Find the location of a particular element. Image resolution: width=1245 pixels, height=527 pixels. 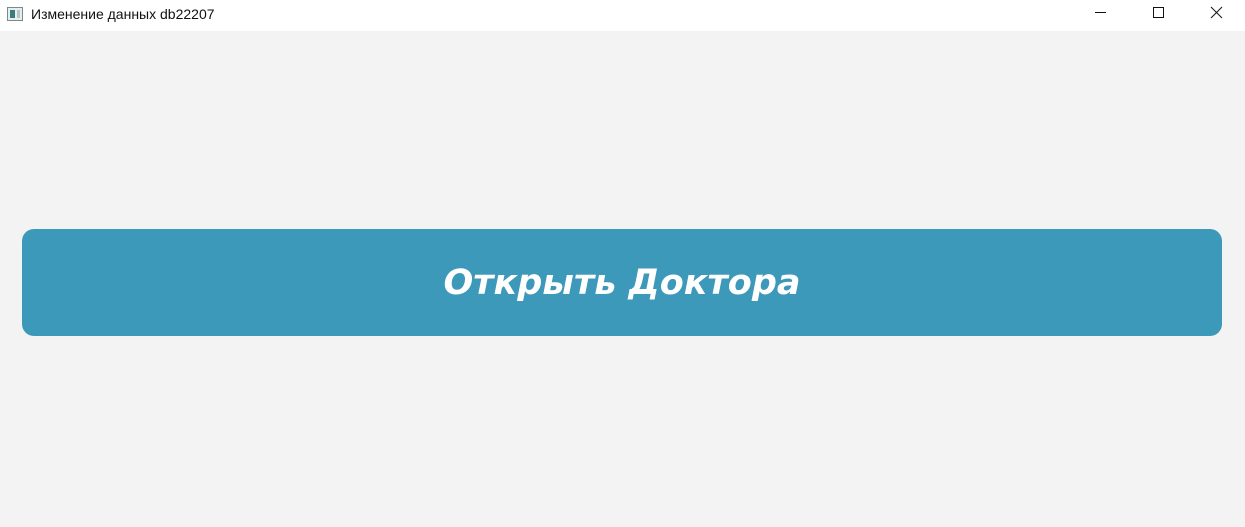

close-button is located at coordinates (1216, 15).